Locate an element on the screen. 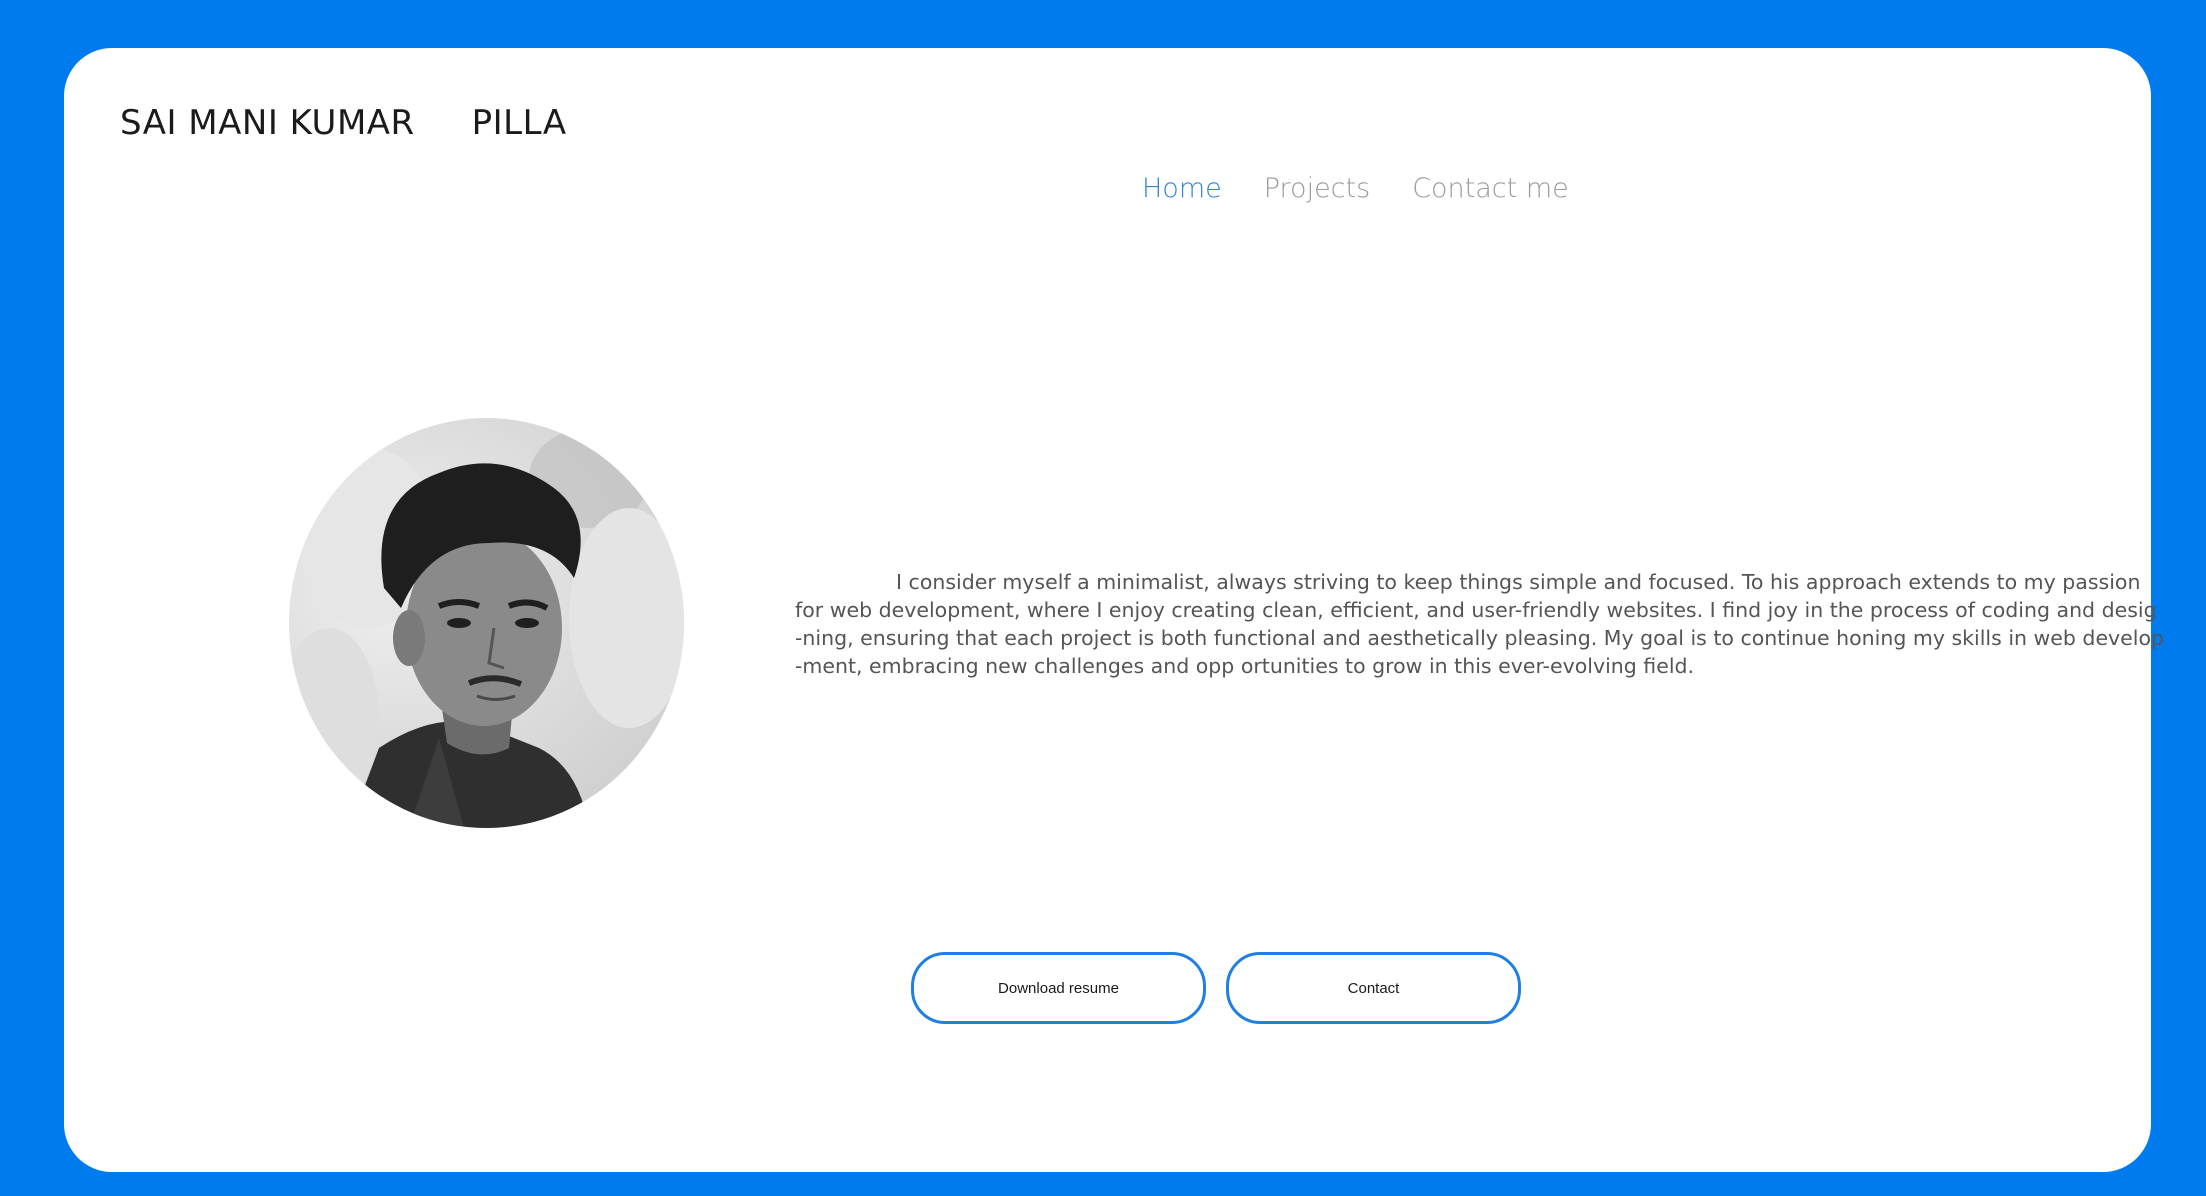  nav-contact-link: Contact me is located at coordinates (1490, 188).